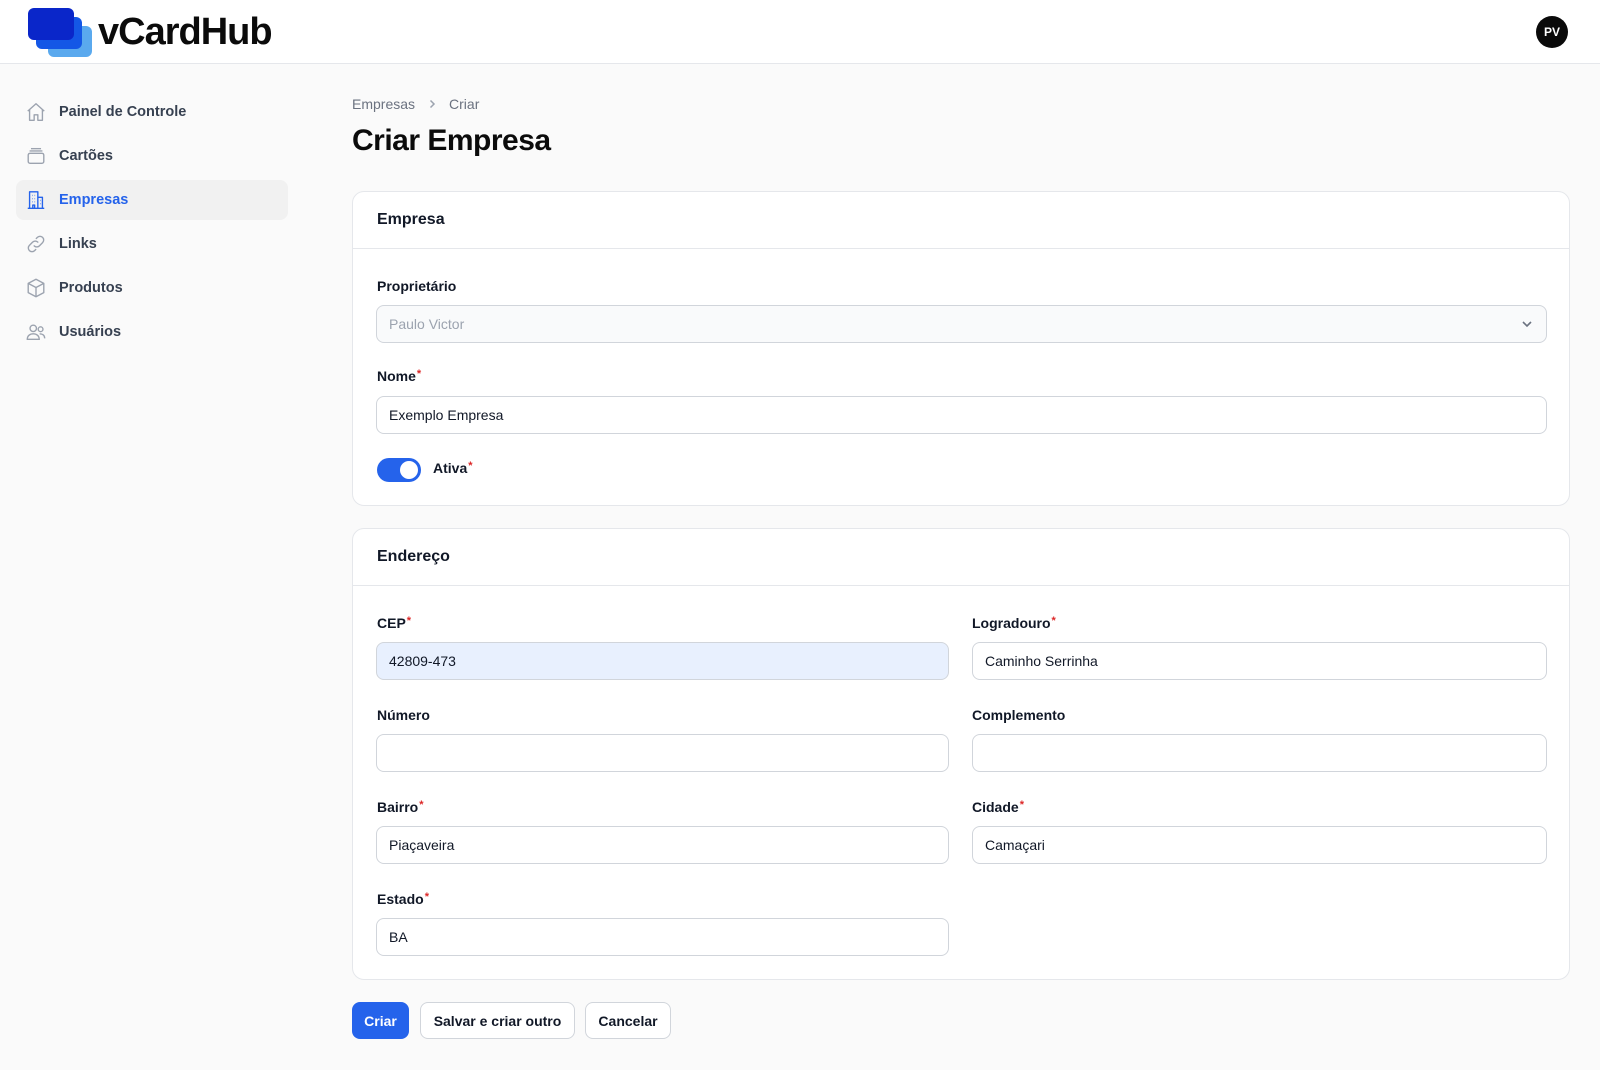 This screenshot has width=1600, height=1070. I want to click on owner-select: Paulo Victor, so click(961, 324).